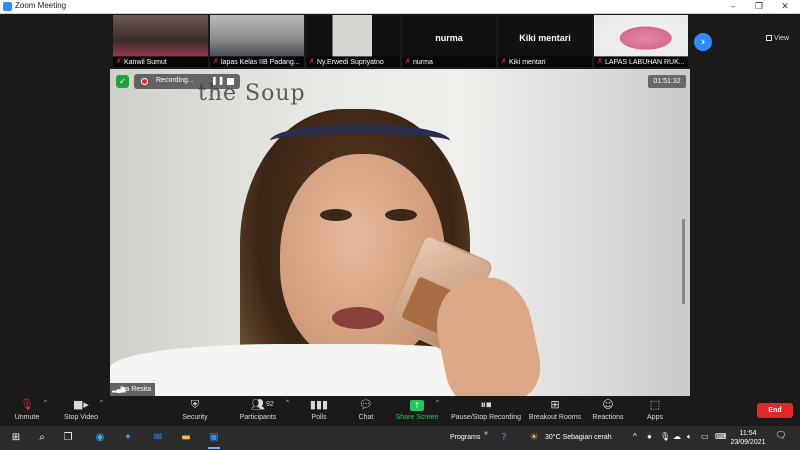 This screenshot has width=800, height=450. What do you see at coordinates (128, 438) in the screenshot?
I see `dropbox-icon: ✦` at bounding box center [128, 438].